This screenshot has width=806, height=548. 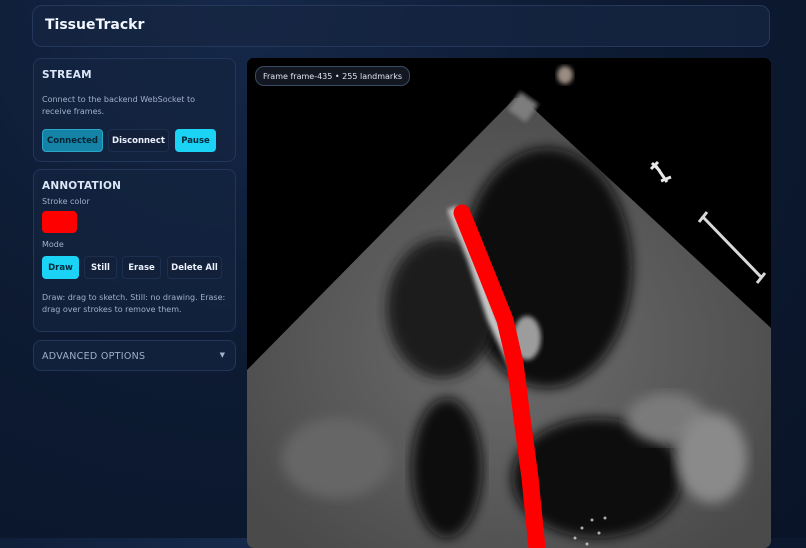 What do you see at coordinates (401, 26) in the screenshot?
I see `app-header: TissueTrackr` at bounding box center [401, 26].